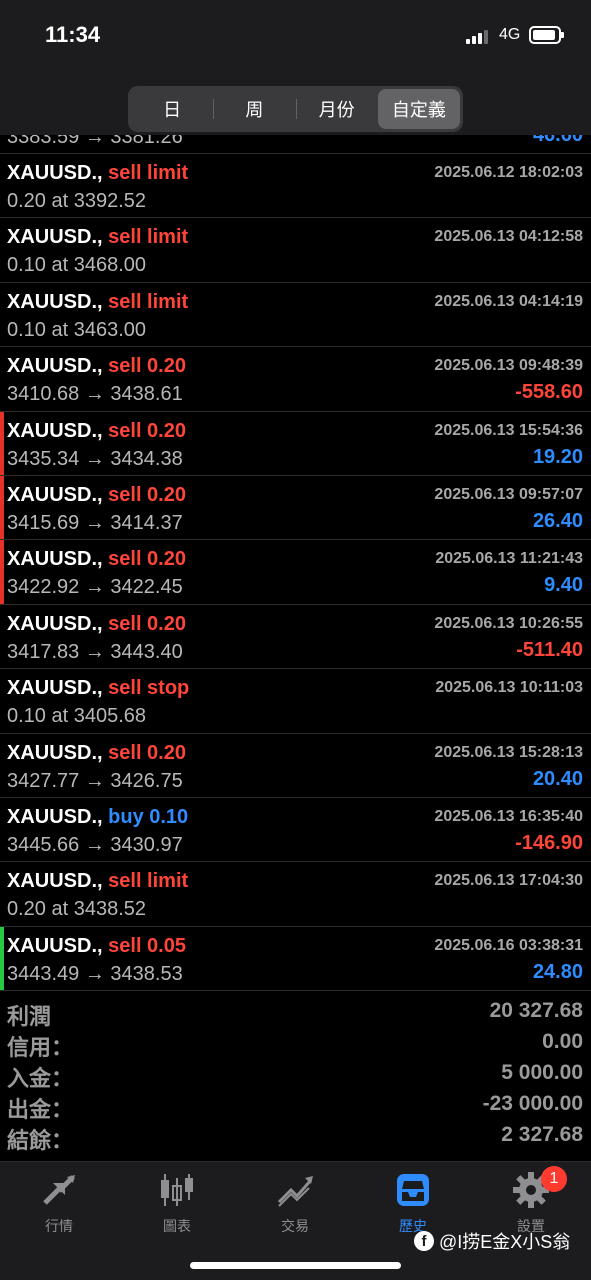  What do you see at coordinates (549, 392) in the screenshot?
I see `order-profit: -558.60` at bounding box center [549, 392].